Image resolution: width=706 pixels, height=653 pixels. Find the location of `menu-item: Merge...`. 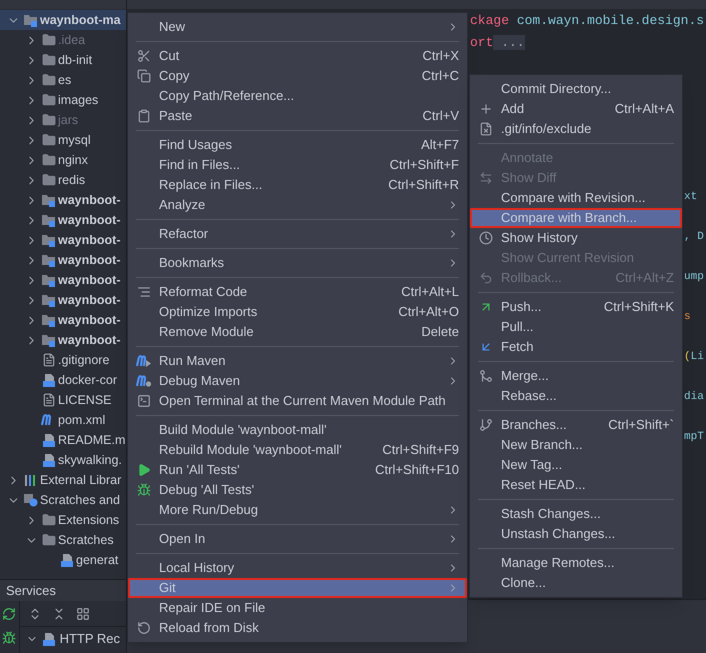

menu-item: Merge... is located at coordinates (576, 376).